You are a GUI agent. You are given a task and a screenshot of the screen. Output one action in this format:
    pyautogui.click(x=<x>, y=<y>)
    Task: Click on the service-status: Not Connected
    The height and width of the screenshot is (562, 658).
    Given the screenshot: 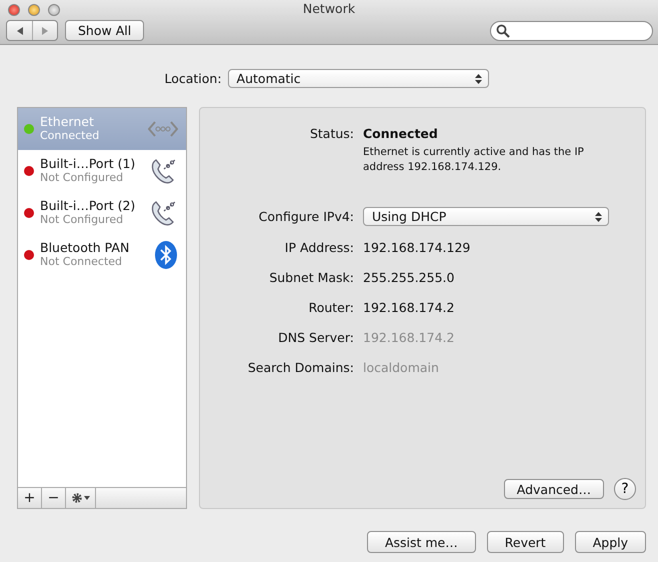 What is the action you would take?
    pyautogui.click(x=82, y=262)
    